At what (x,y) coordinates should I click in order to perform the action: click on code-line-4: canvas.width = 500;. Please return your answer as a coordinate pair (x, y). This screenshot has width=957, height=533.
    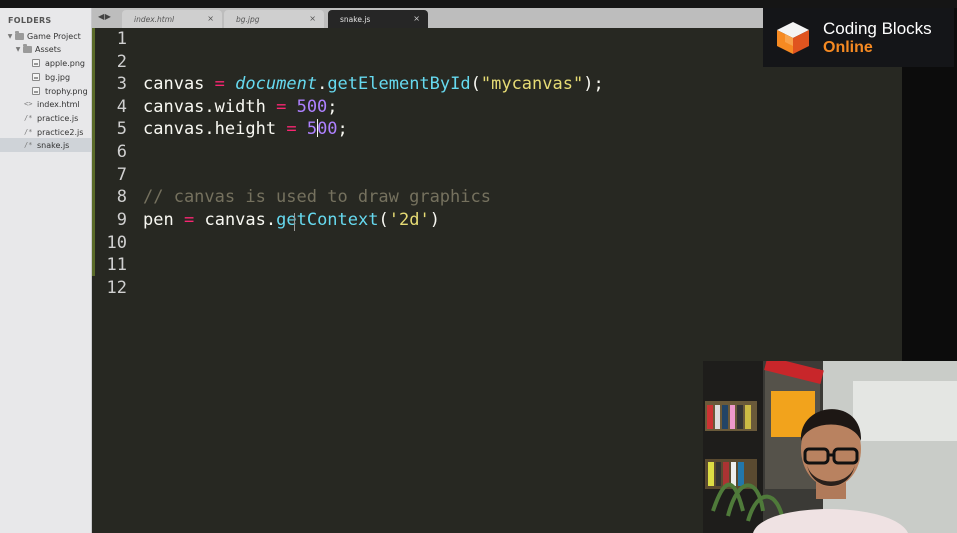
    Looking at the image, I should click on (240, 107).